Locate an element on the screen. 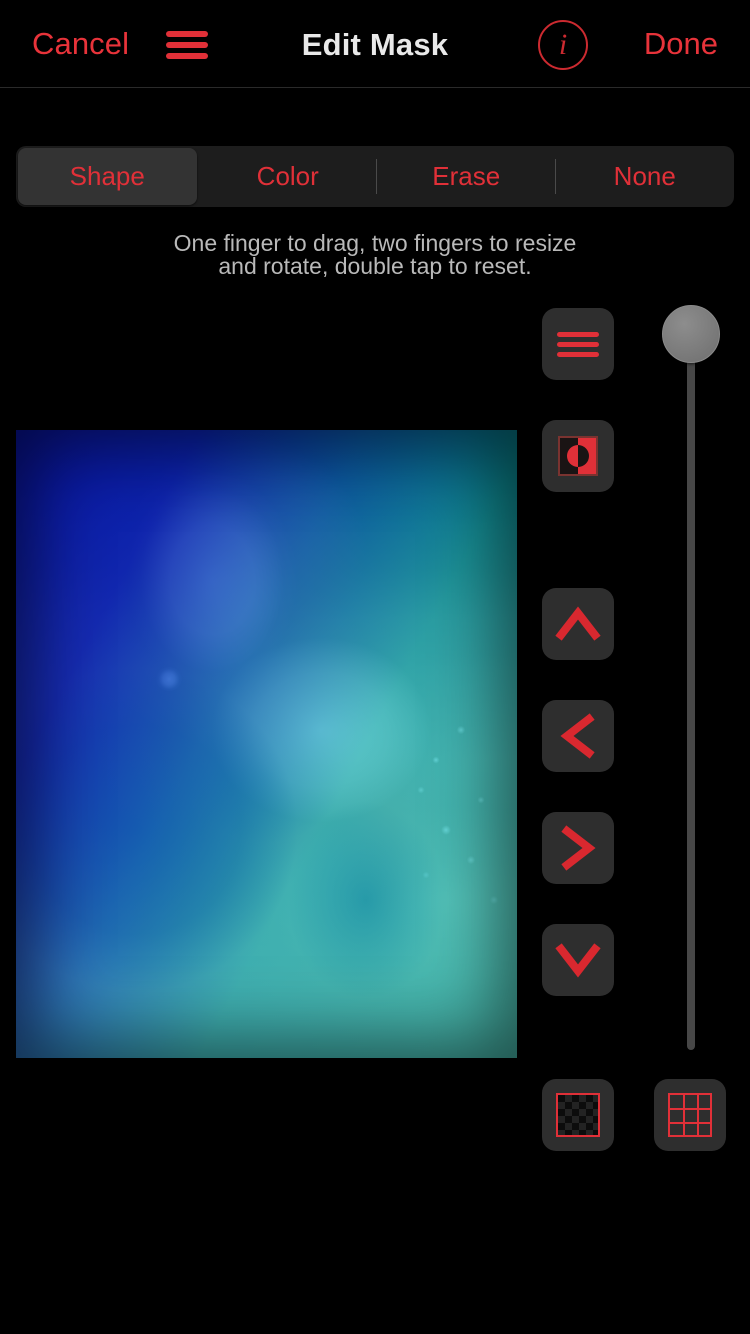 This screenshot has width=750, height=1334. page-title: Edit Mask is located at coordinates (375, 44).